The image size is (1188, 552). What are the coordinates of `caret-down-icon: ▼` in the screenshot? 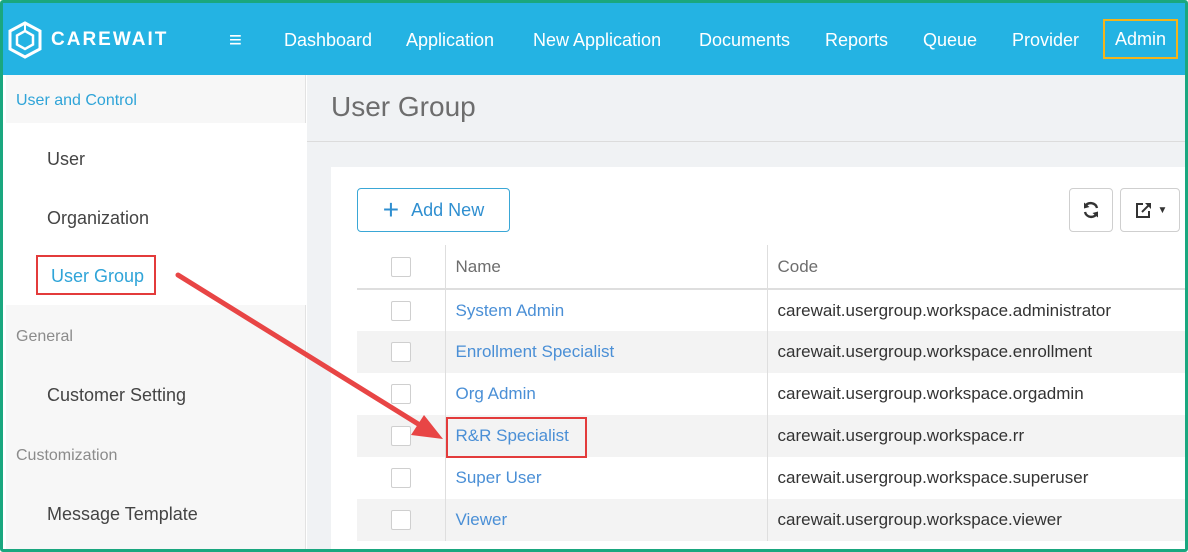 It's located at (1162, 210).